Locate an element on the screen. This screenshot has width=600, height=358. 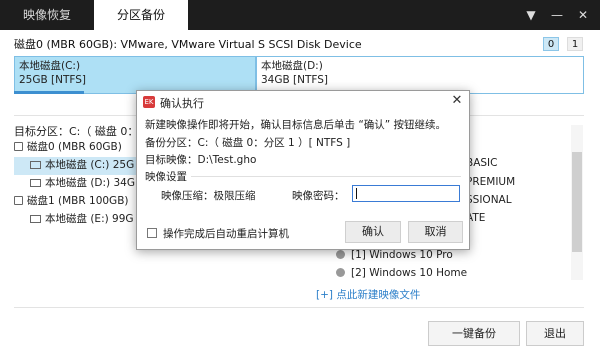
partition-d: 本地磁盘(D:) 34GB [NTFS] is located at coordinates (420, 75).